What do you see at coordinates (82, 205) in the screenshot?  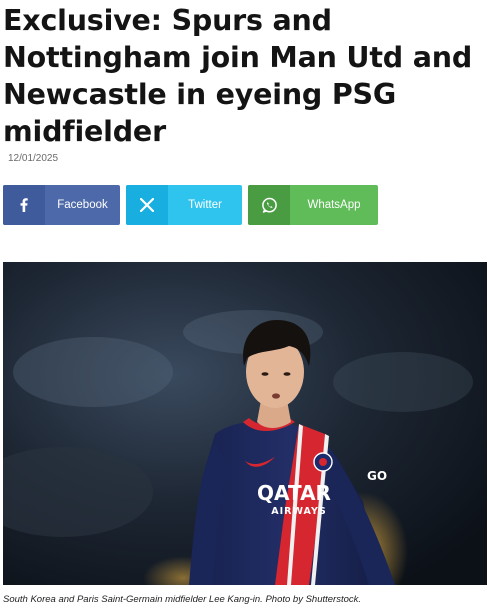 I see `facebook-share-label: Facebook` at bounding box center [82, 205].